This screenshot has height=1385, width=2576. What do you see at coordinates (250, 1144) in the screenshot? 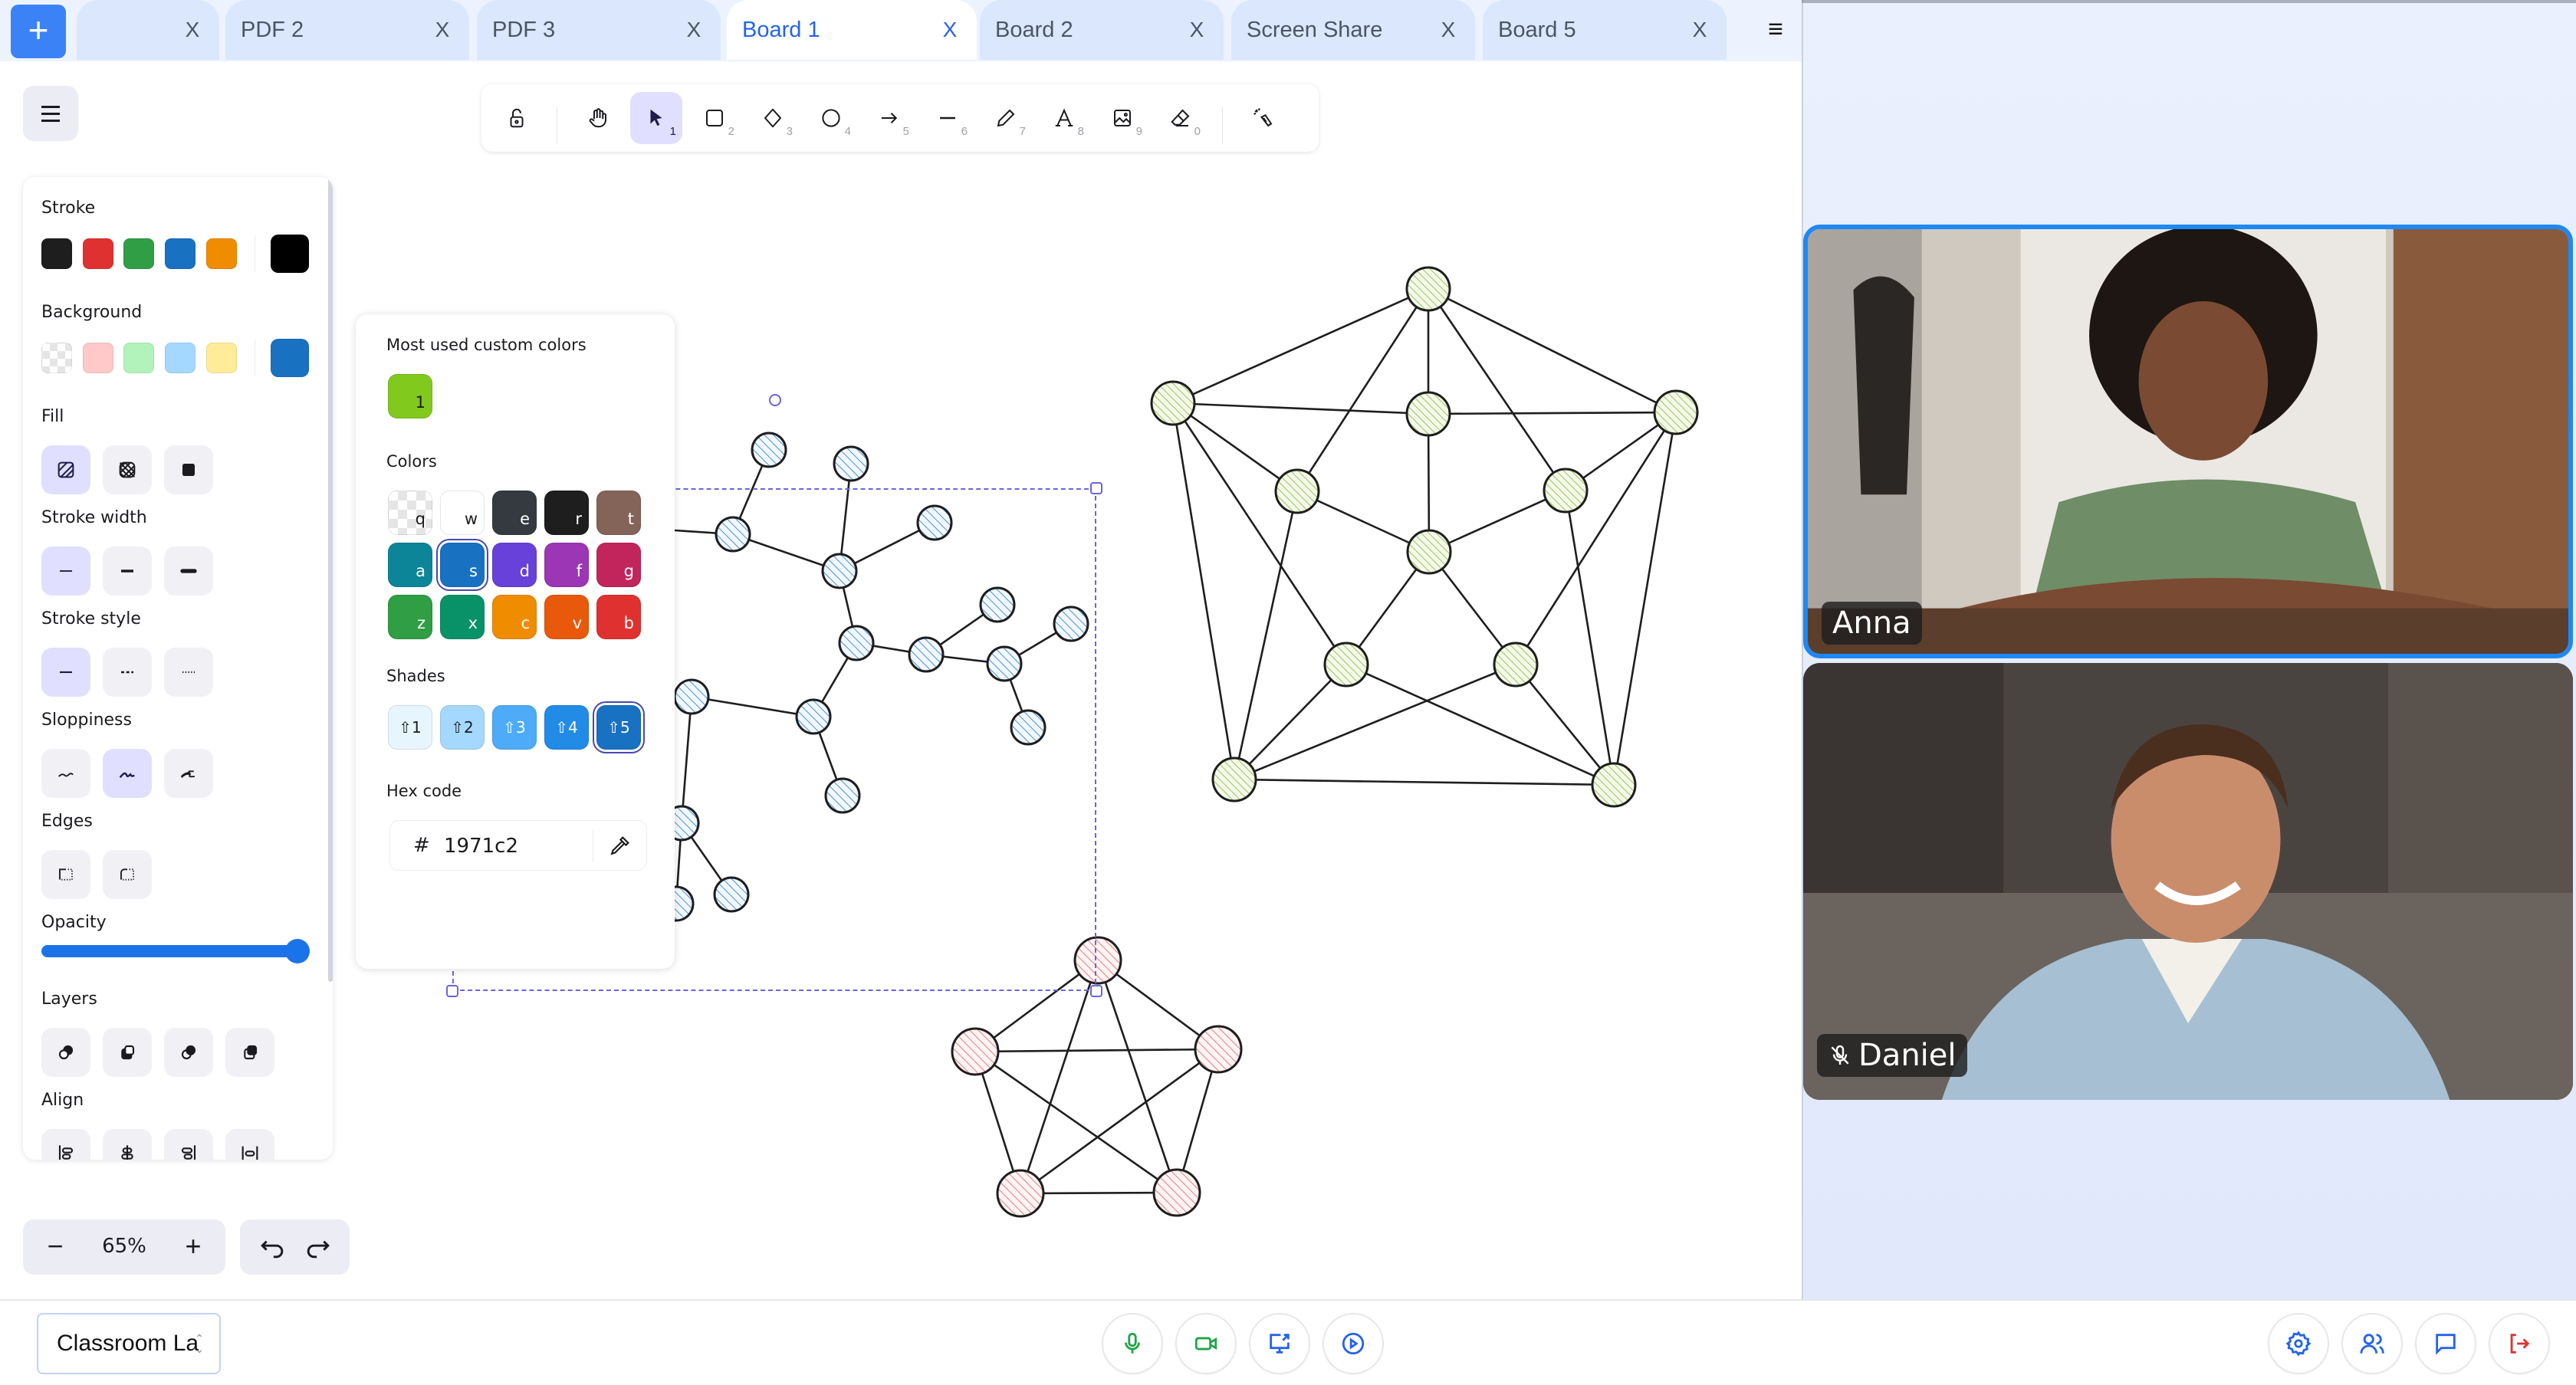
I see `distribute-horizontal-button` at bounding box center [250, 1144].